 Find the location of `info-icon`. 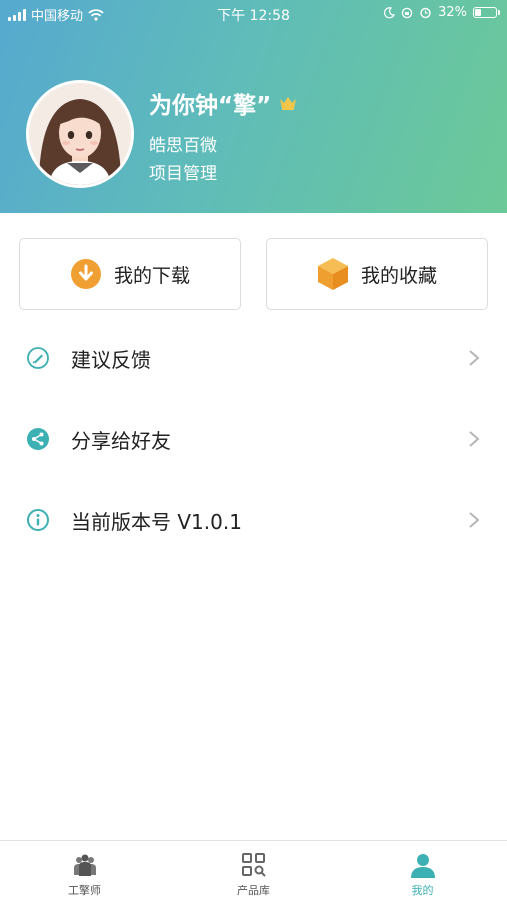

info-icon is located at coordinates (38, 520).